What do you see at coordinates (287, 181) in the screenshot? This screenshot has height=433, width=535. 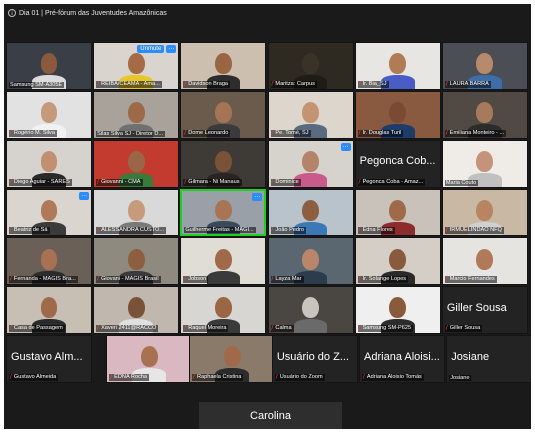 I see `participant-name: Dominice` at bounding box center [287, 181].